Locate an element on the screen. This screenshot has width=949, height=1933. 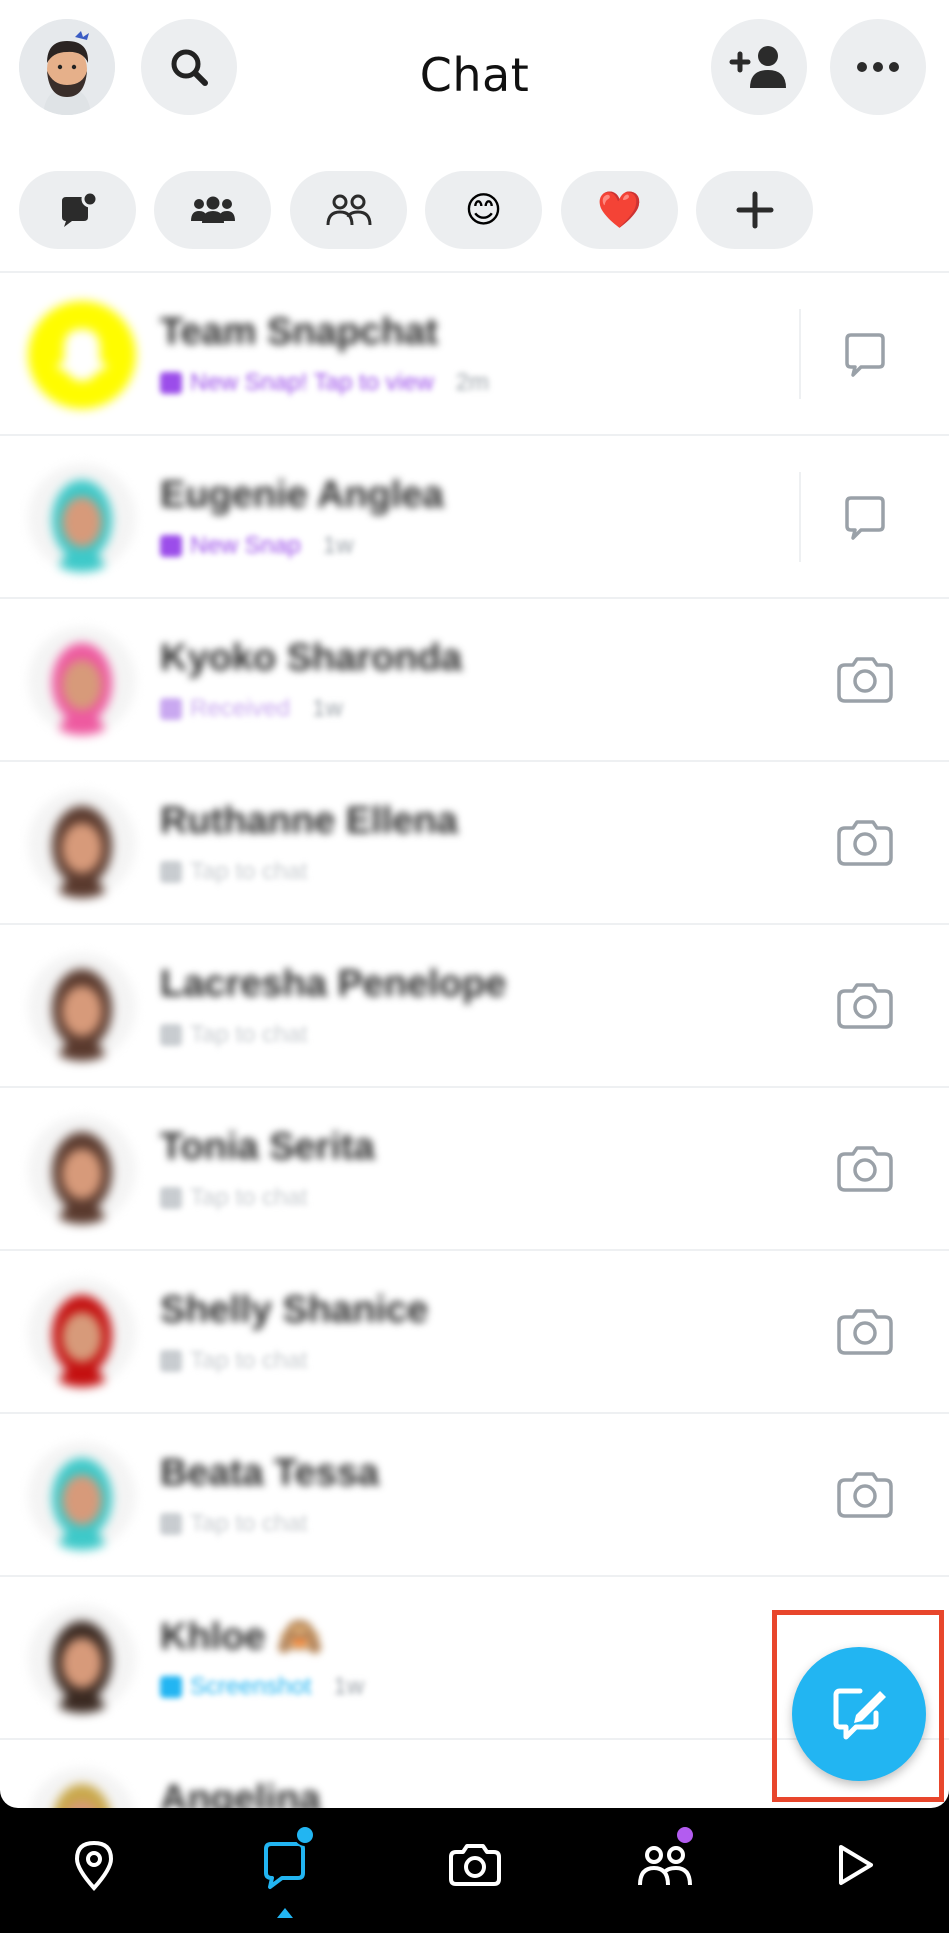
chat-notification-dot is located at coordinates (305, 1835).